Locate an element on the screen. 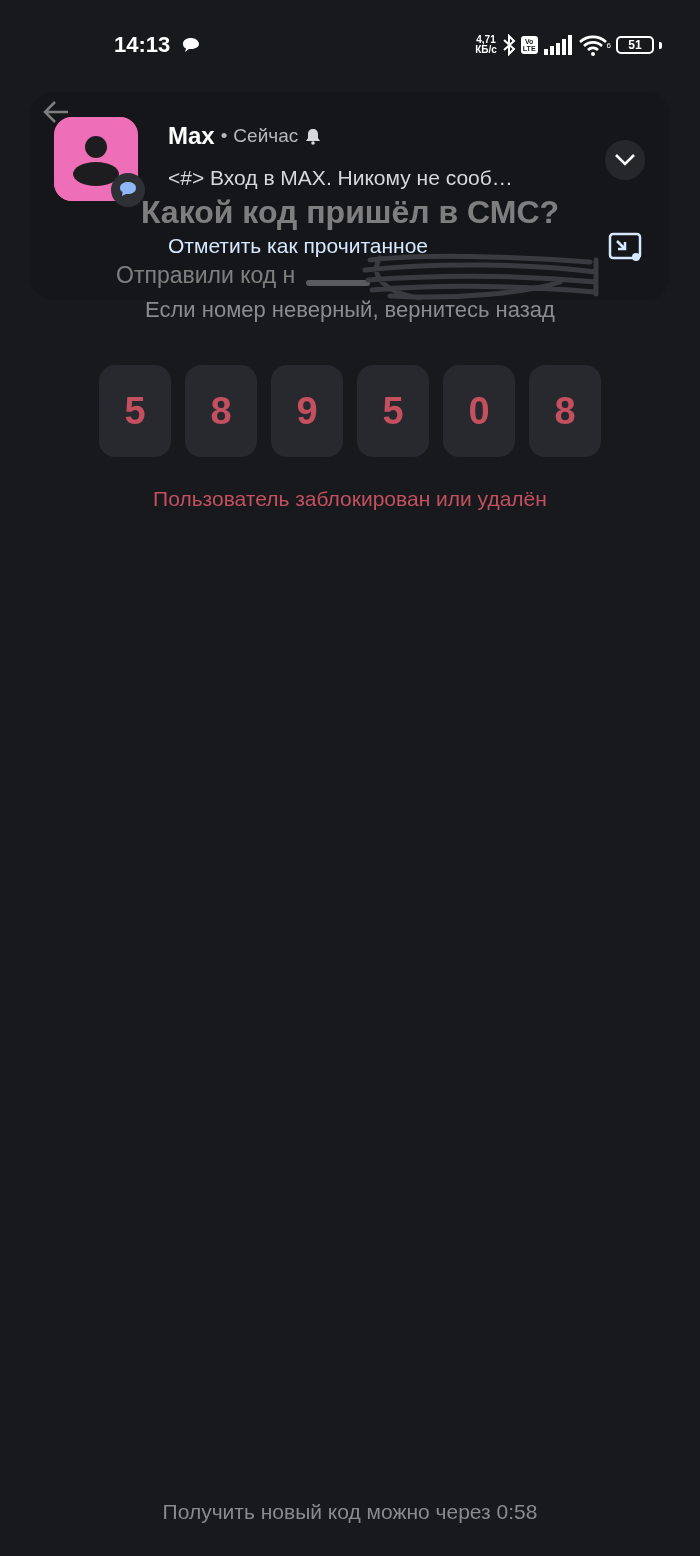  screen-title: Какой код пришёл в СМС? is located at coordinates (350, 212).